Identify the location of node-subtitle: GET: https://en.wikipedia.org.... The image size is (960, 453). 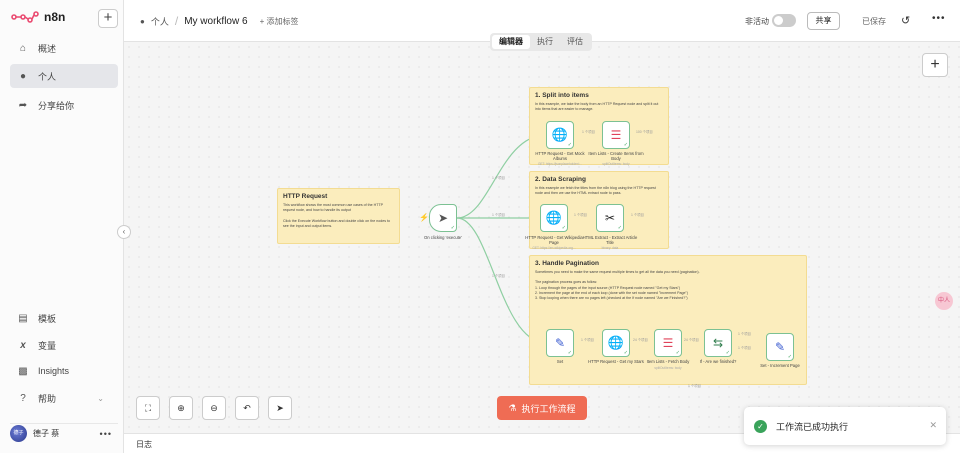
(554, 248).